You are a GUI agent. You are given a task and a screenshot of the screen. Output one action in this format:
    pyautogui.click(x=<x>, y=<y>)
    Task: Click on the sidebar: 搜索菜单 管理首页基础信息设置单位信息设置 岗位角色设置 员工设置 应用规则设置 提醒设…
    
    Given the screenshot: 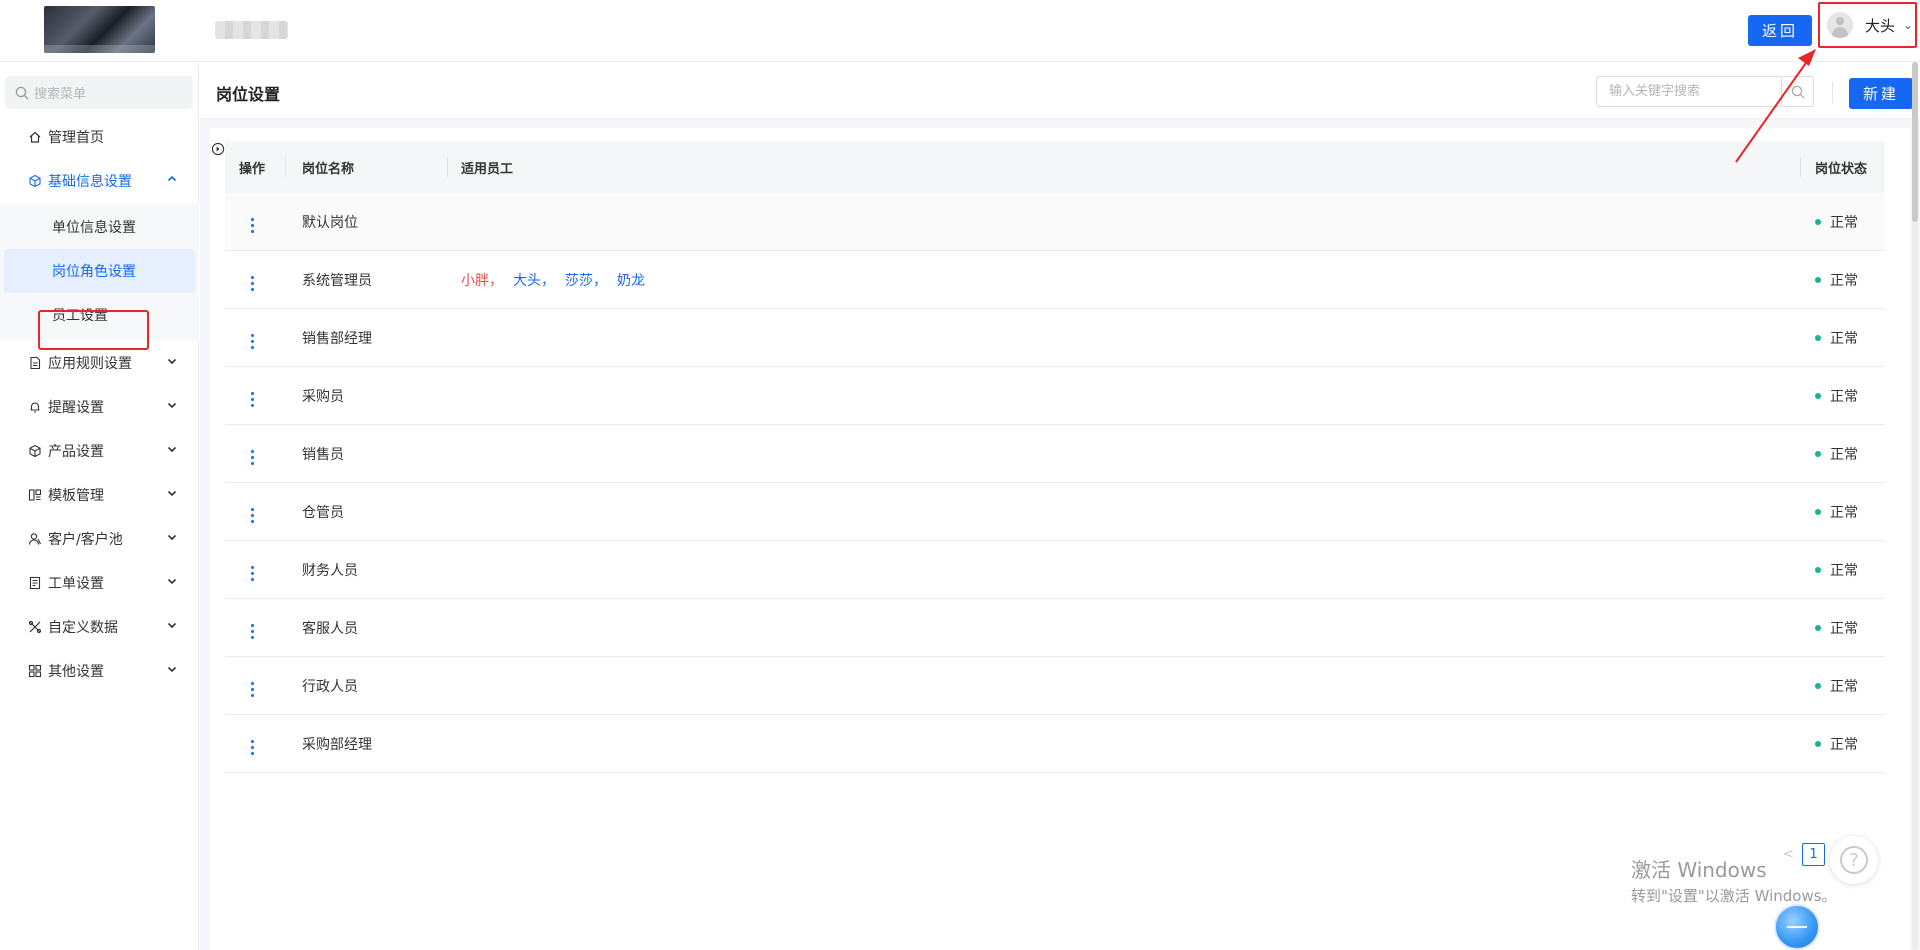 What is the action you would take?
    pyautogui.click(x=99, y=506)
    